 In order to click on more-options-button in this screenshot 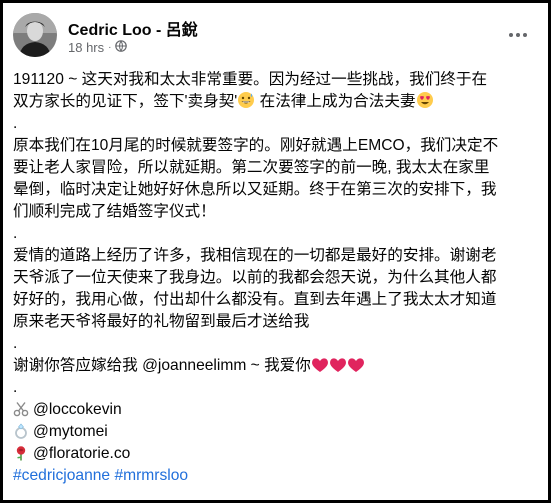, I will do `click(518, 35)`.